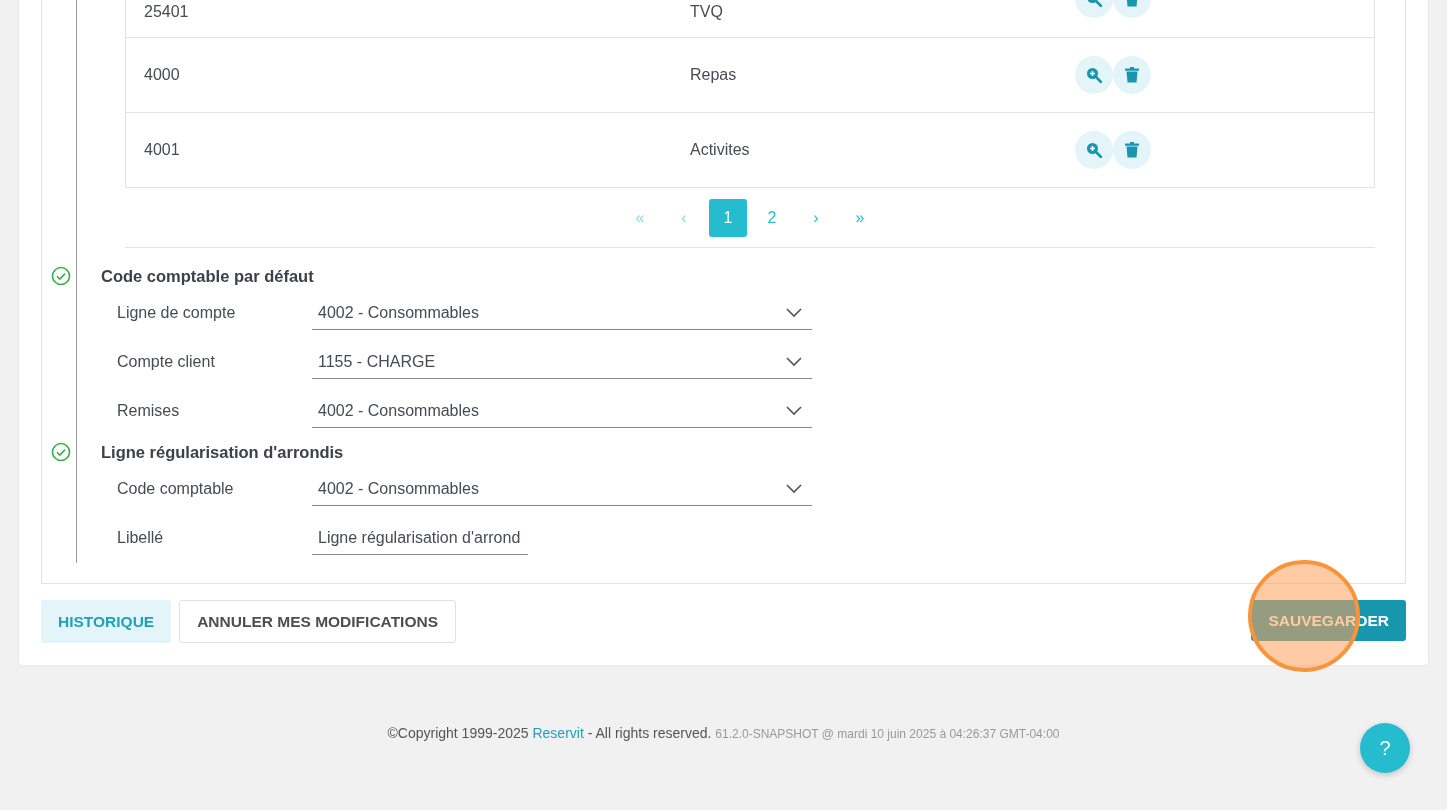 The width and height of the screenshot is (1447, 810). Describe the element at coordinates (162, 75) in the screenshot. I see `table-cell-text: 4000` at that location.